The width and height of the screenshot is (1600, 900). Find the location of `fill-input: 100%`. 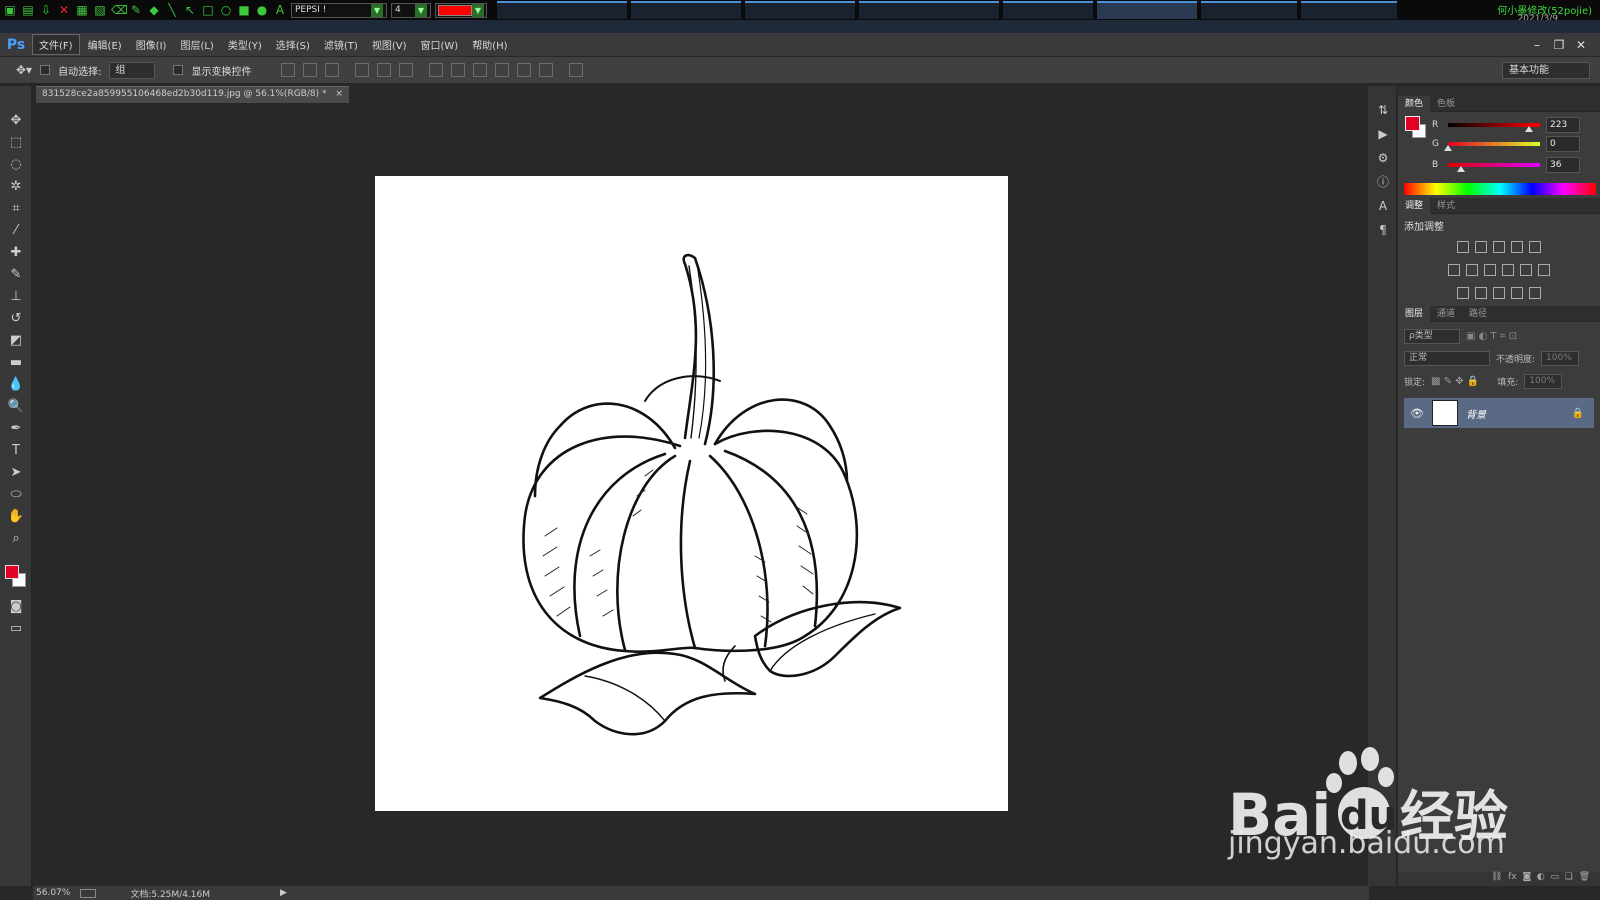

fill-input: 100% is located at coordinates (1543, 381).